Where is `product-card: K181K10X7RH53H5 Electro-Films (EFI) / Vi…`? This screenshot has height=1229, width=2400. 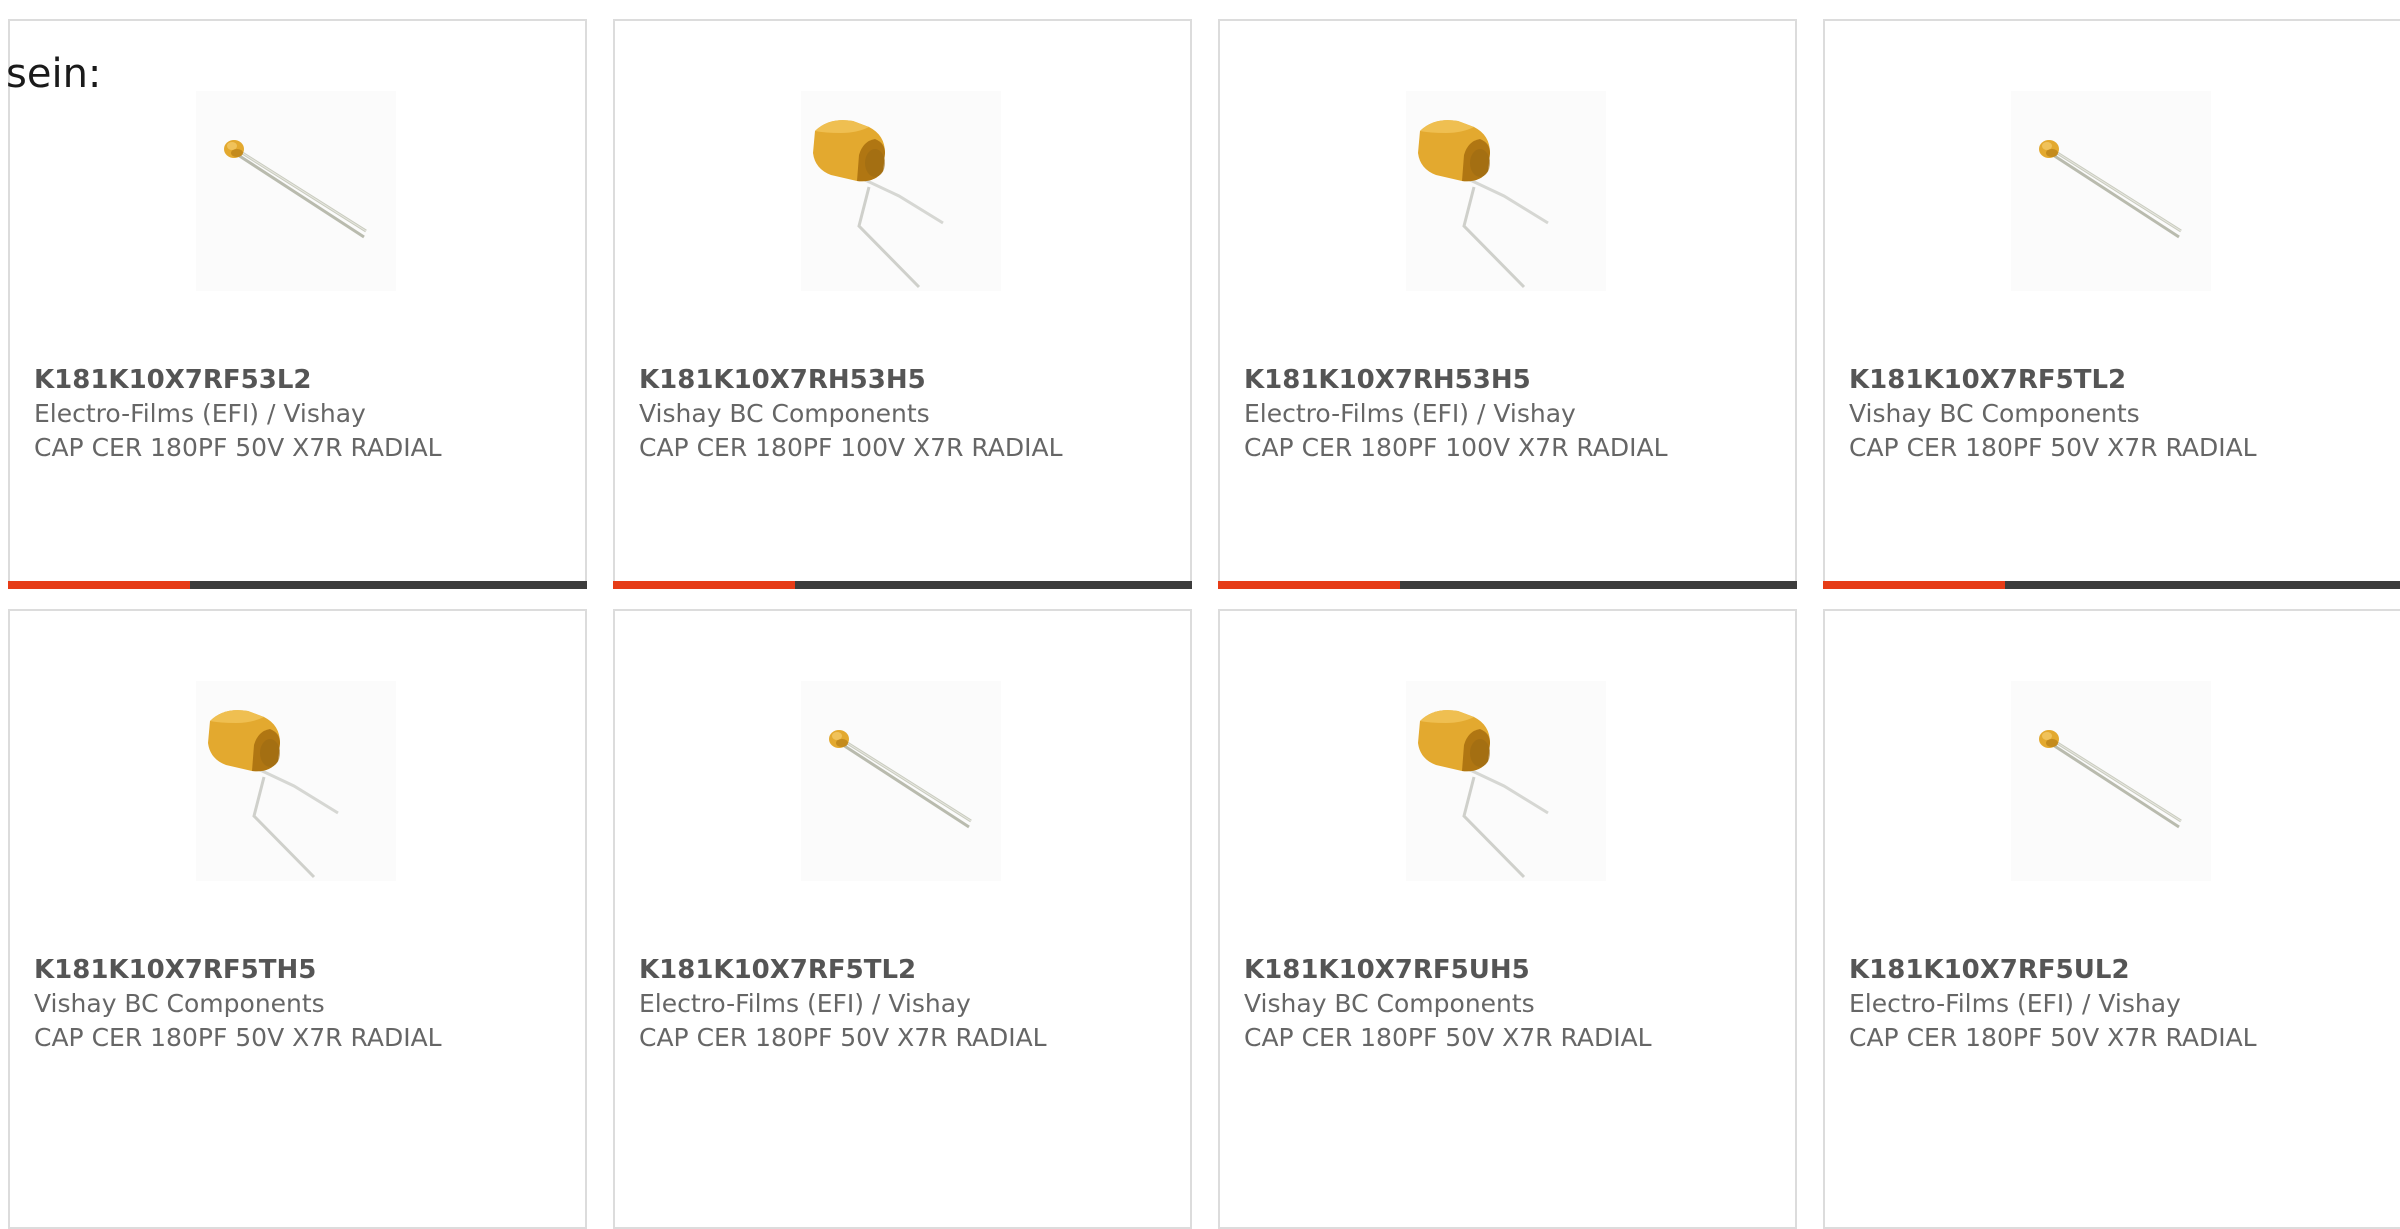
product-card: K181K10X7RH53H5 Electro-Films (EFI) / Vi… is located at coordinates (1507, 304).